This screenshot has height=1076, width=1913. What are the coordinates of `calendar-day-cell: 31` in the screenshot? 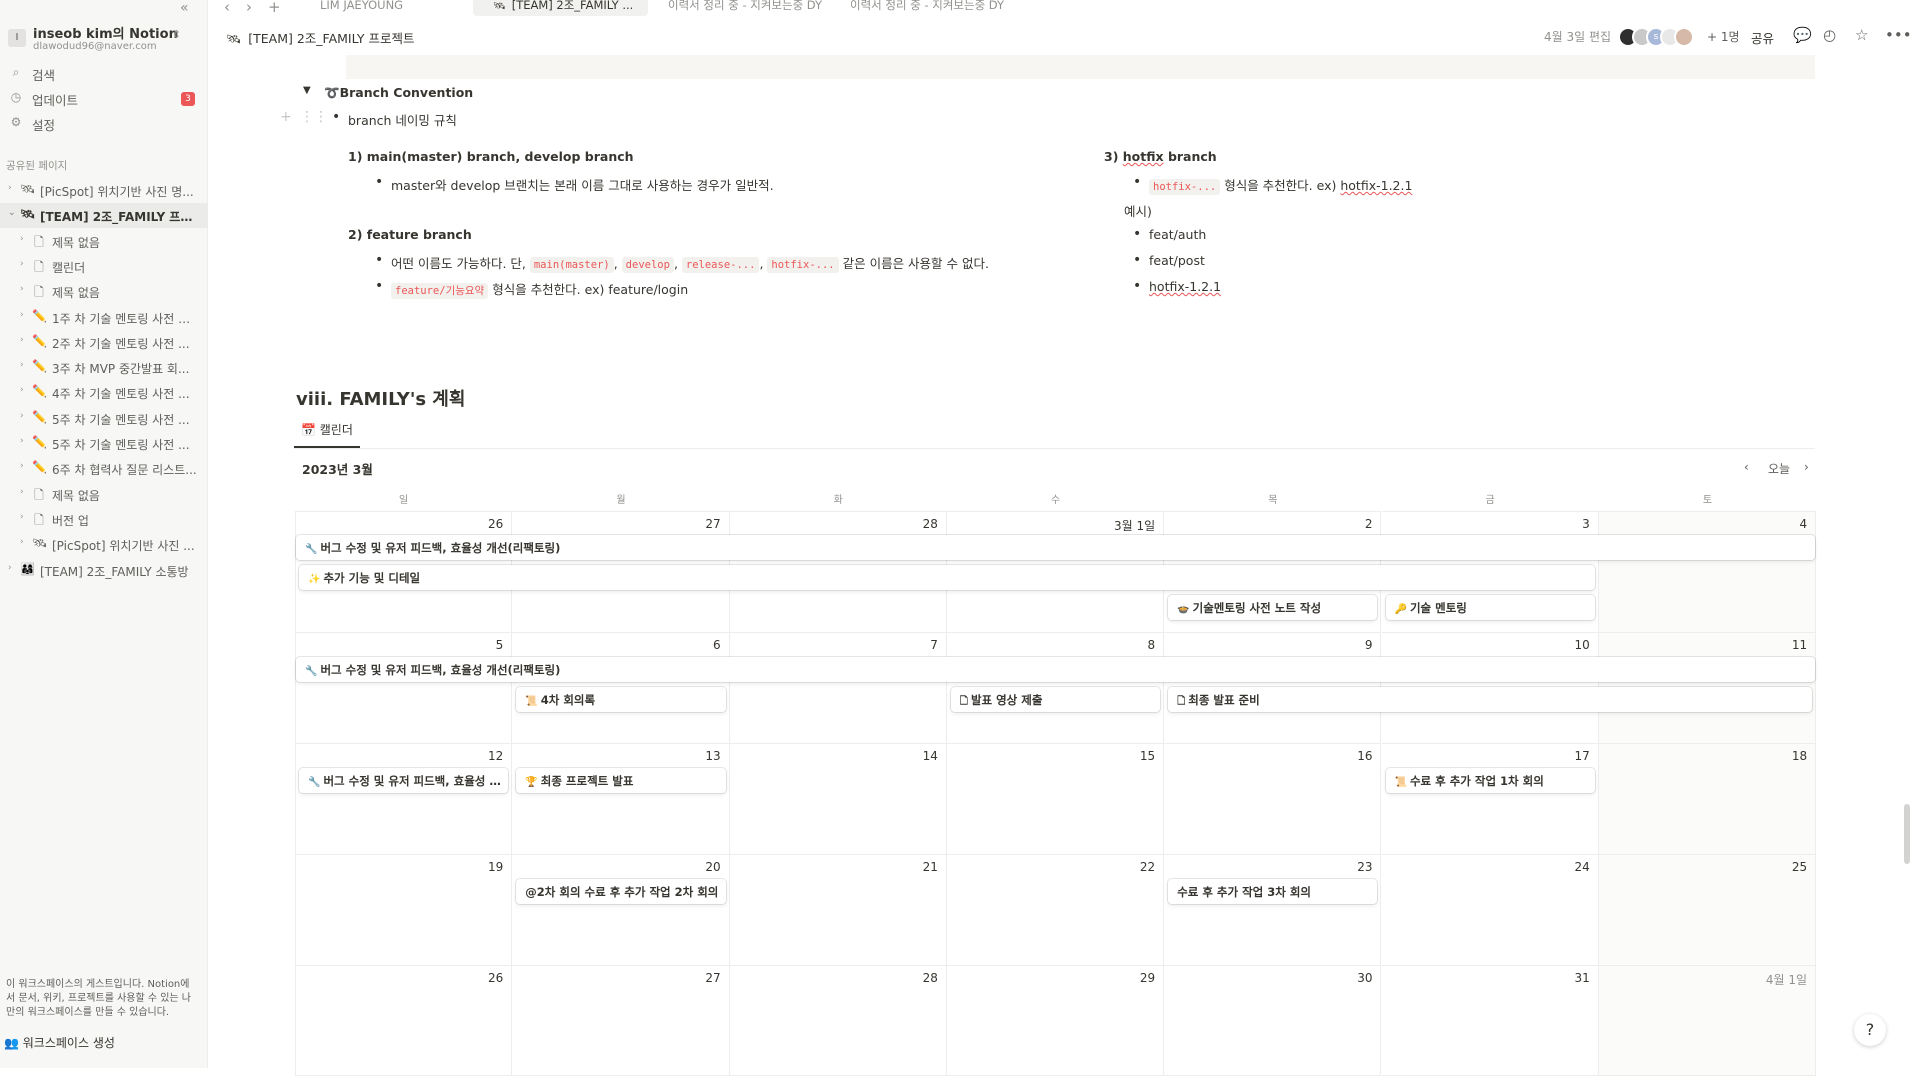 It's located at (1490, 1021).